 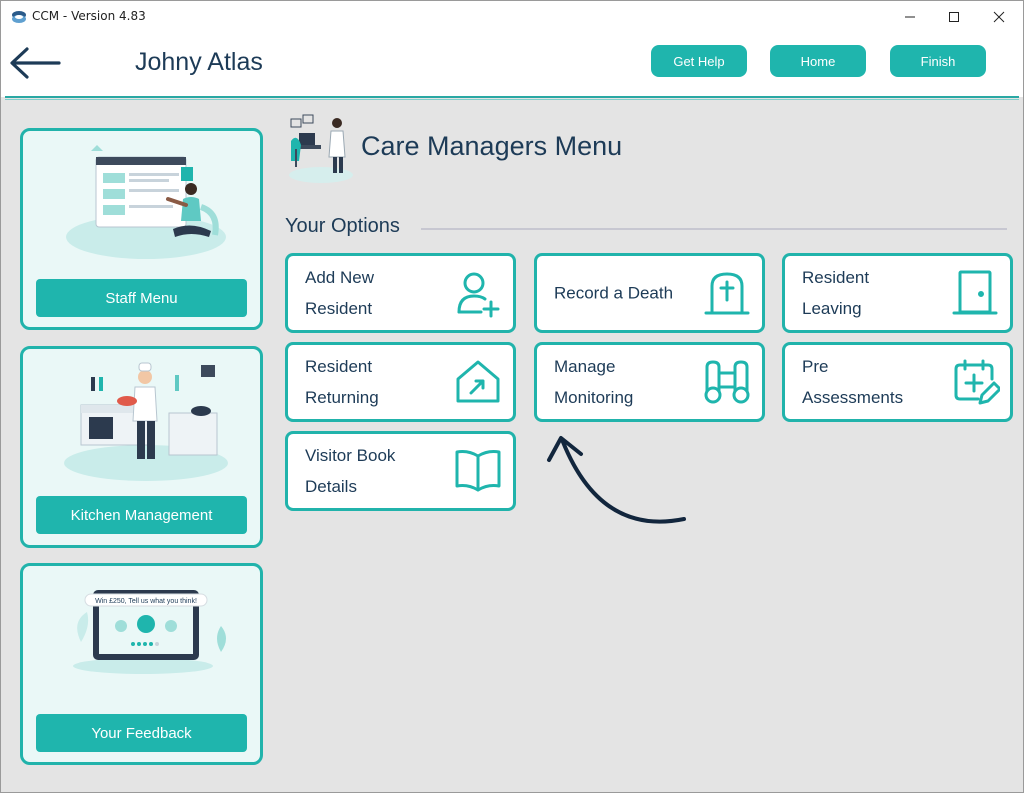 What do you see at coordinates (141, 515) in the screenshot?
I see `kitchen-management-button: Kitchen Management` at bounding box center [141, 515].